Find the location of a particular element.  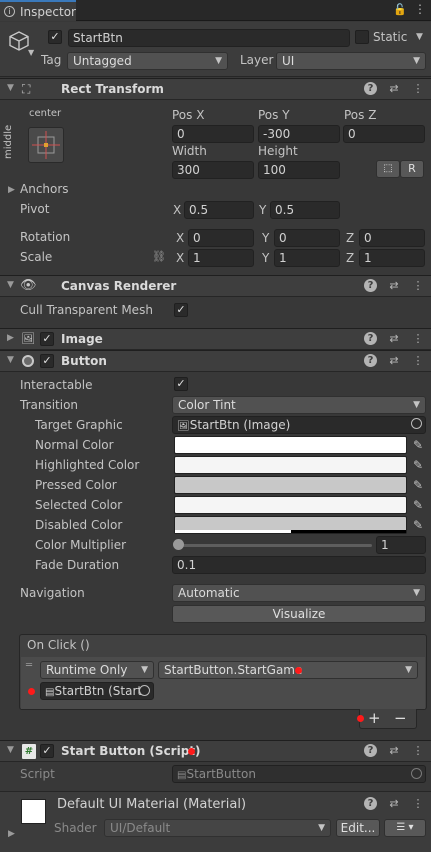

drag-handle-icon: ═ is located at coordinates (29, 665).